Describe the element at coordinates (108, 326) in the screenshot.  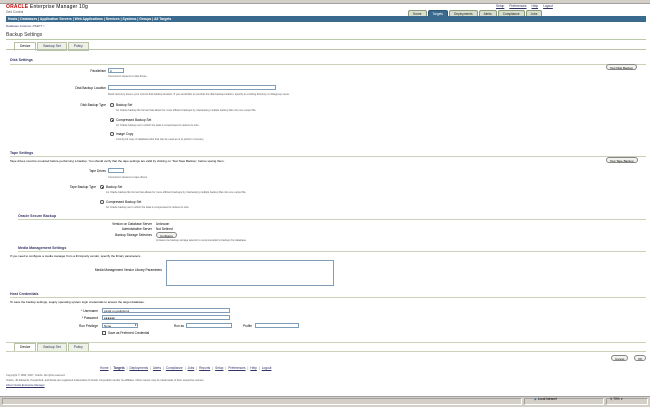
I see `run-privilege-value: None` at that location.